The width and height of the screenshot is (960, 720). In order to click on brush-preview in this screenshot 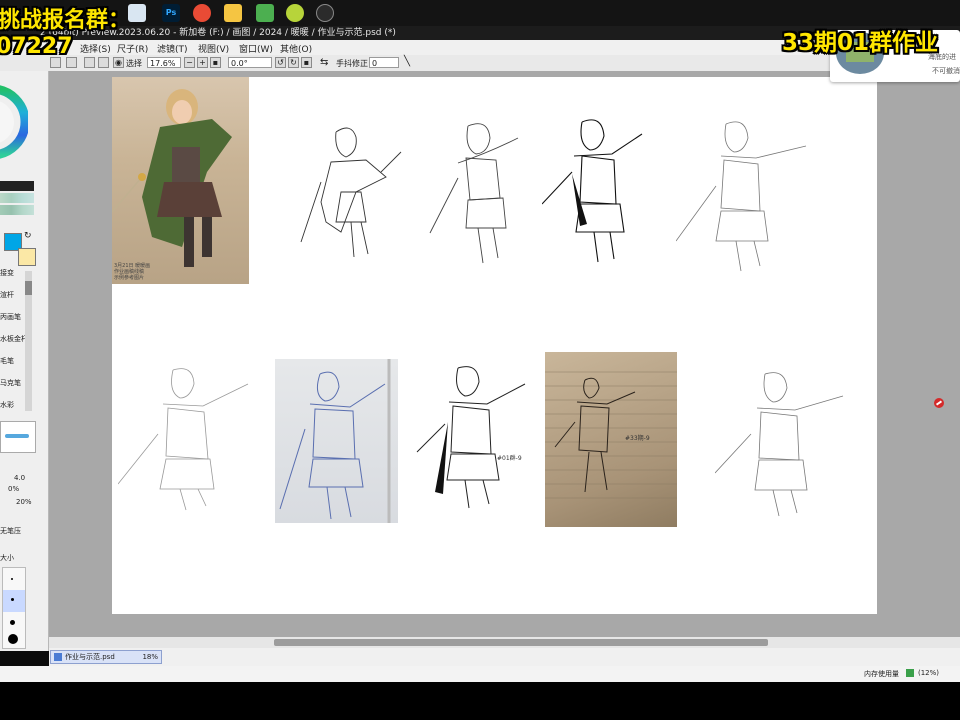, I will do `click(18, 437)`.